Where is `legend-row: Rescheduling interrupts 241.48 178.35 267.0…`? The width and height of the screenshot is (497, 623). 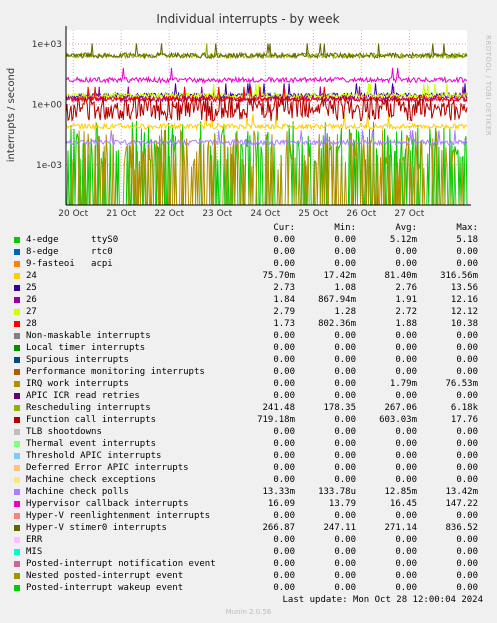 legend-row: Rescheduling interrupts 241.48 178.35 267.0… is located at coordinates (248, 408).